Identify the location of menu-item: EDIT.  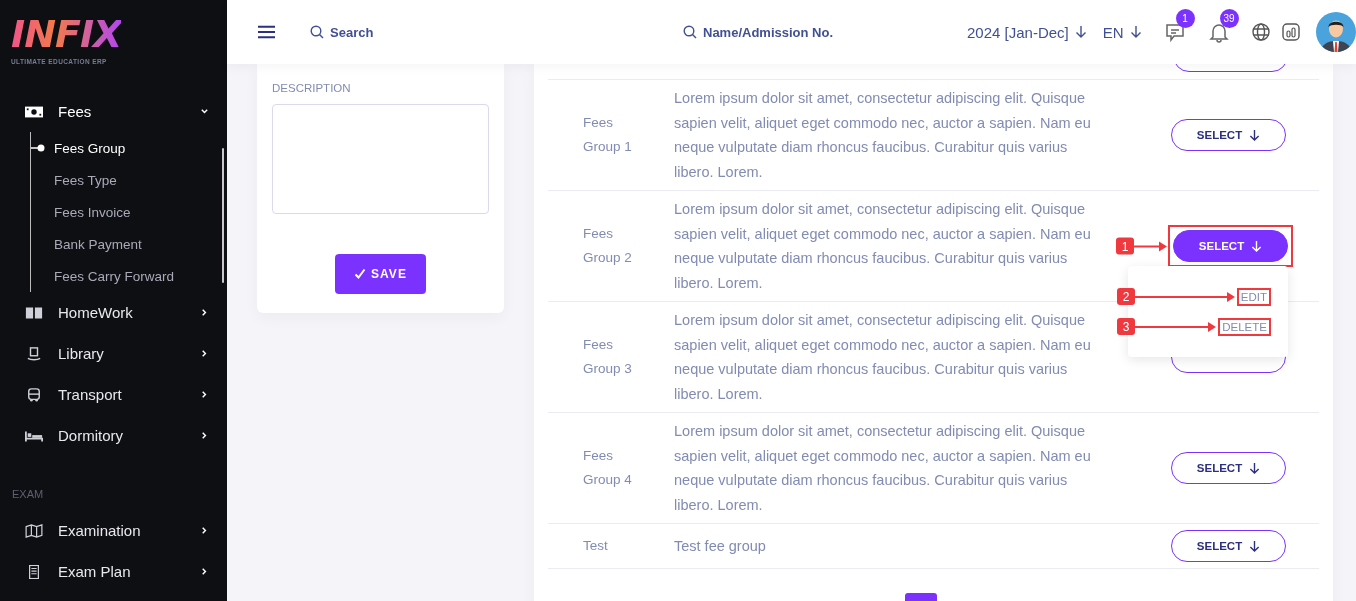
(1253, 296).